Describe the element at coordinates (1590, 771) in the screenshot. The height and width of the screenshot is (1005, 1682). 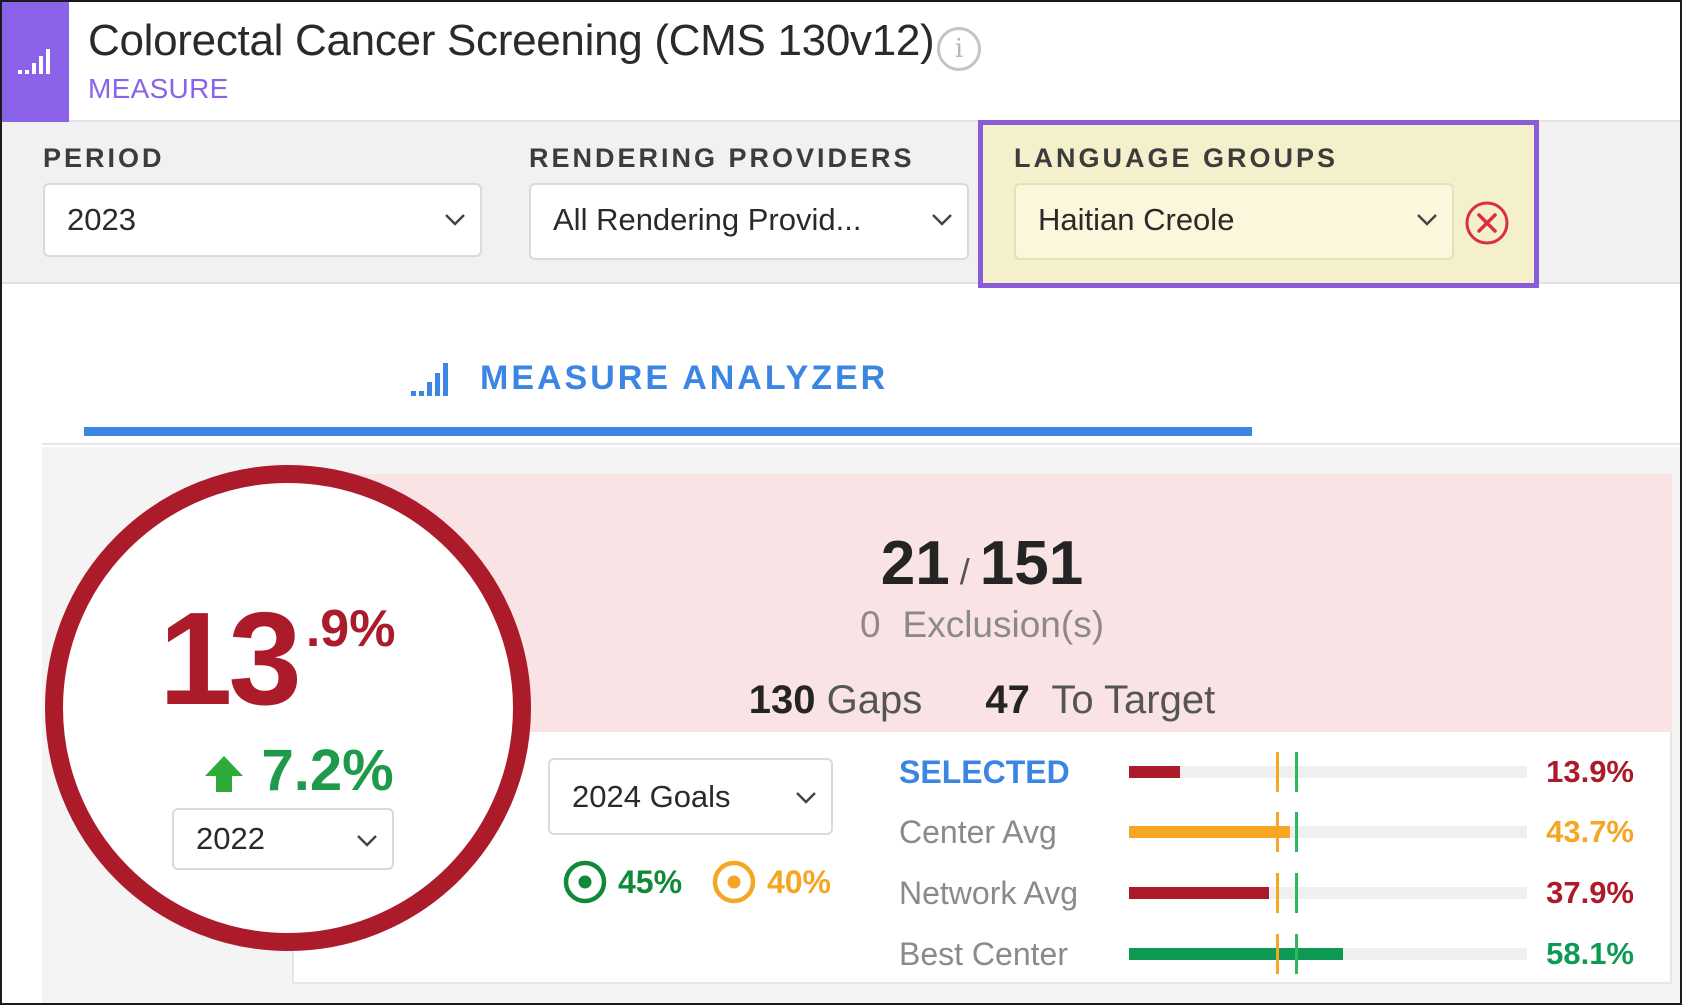
I see `comparison-value-selected: 13.9%` at that location.